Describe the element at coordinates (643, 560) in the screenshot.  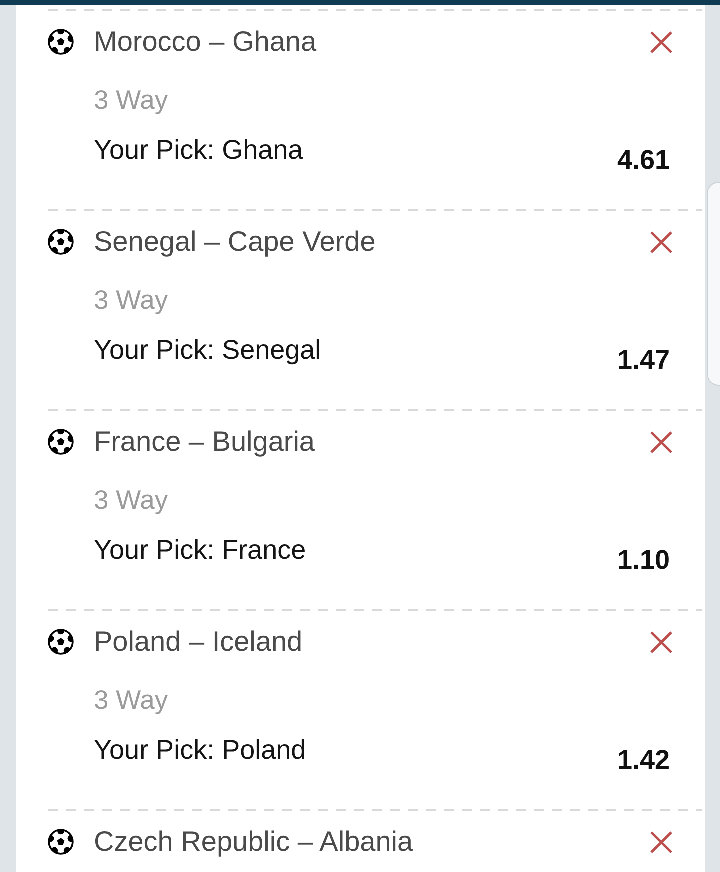
I see `odds-value: 1.10` at that location.